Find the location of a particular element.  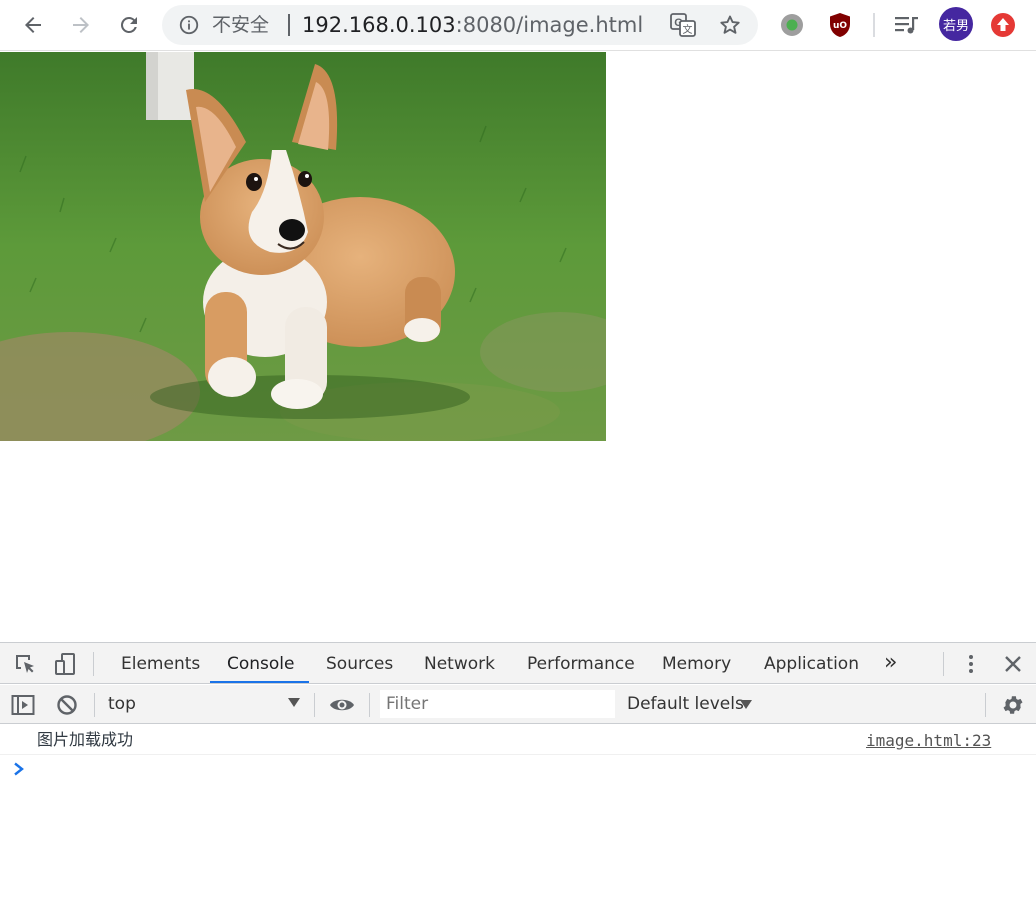

clear-console-button is located at coordinates (67, 705).